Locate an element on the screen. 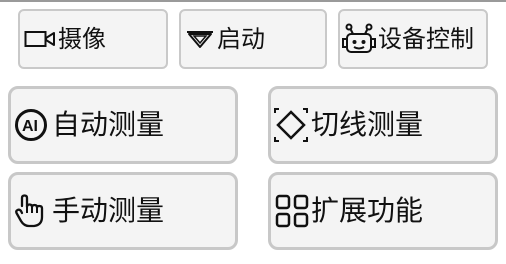 This screenshot has width=506, height=264. manual-measure-button-label: 手动测量 is located at coordinates (108, 210).